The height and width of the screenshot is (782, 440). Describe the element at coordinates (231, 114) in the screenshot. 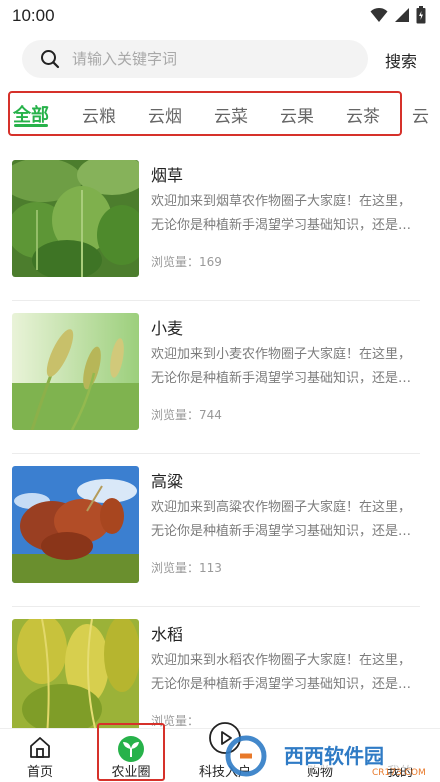

I see `tab-yun-vegetable: 云菜` at that location.